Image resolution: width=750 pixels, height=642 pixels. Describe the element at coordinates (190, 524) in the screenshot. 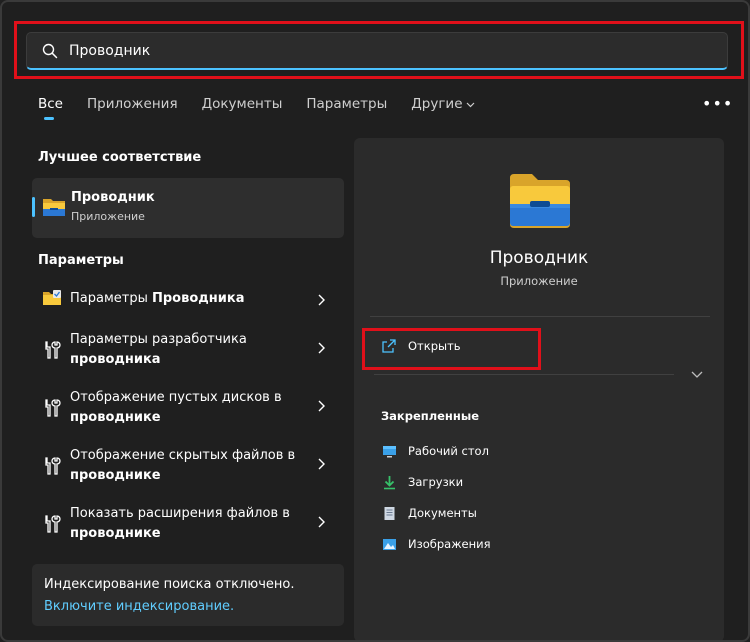

I see `setting-item-label: Показать расширения файлов в проводнике` at that location.